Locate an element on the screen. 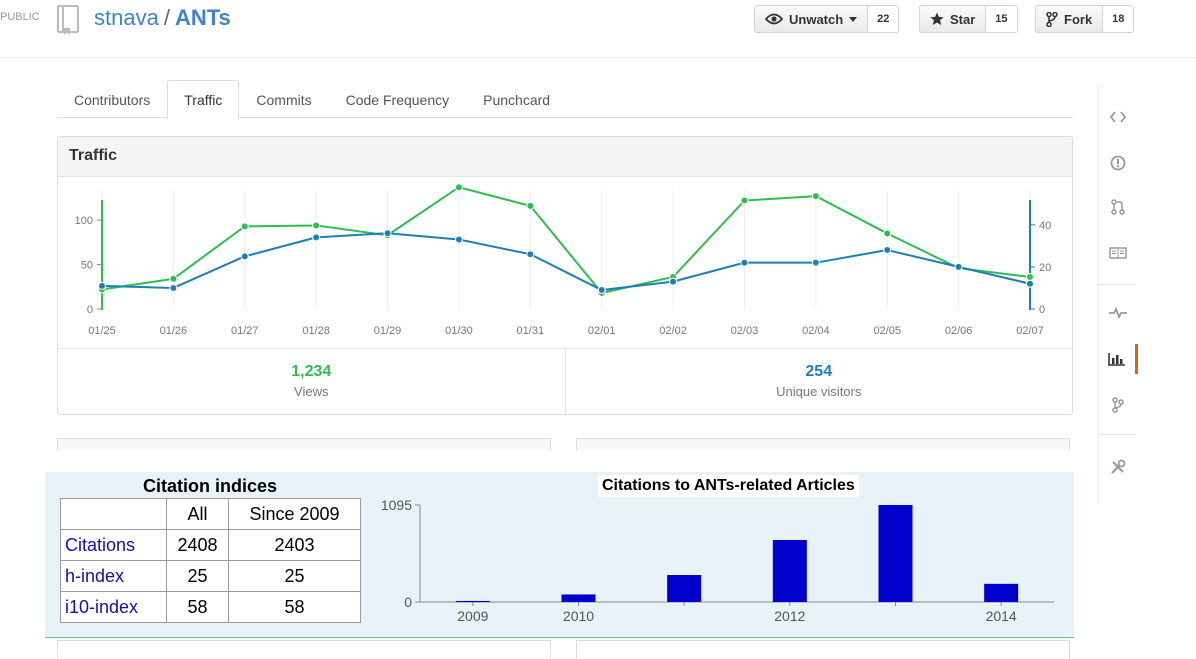  x-tick-label: 01/27 is located at coordinates (245, 331).